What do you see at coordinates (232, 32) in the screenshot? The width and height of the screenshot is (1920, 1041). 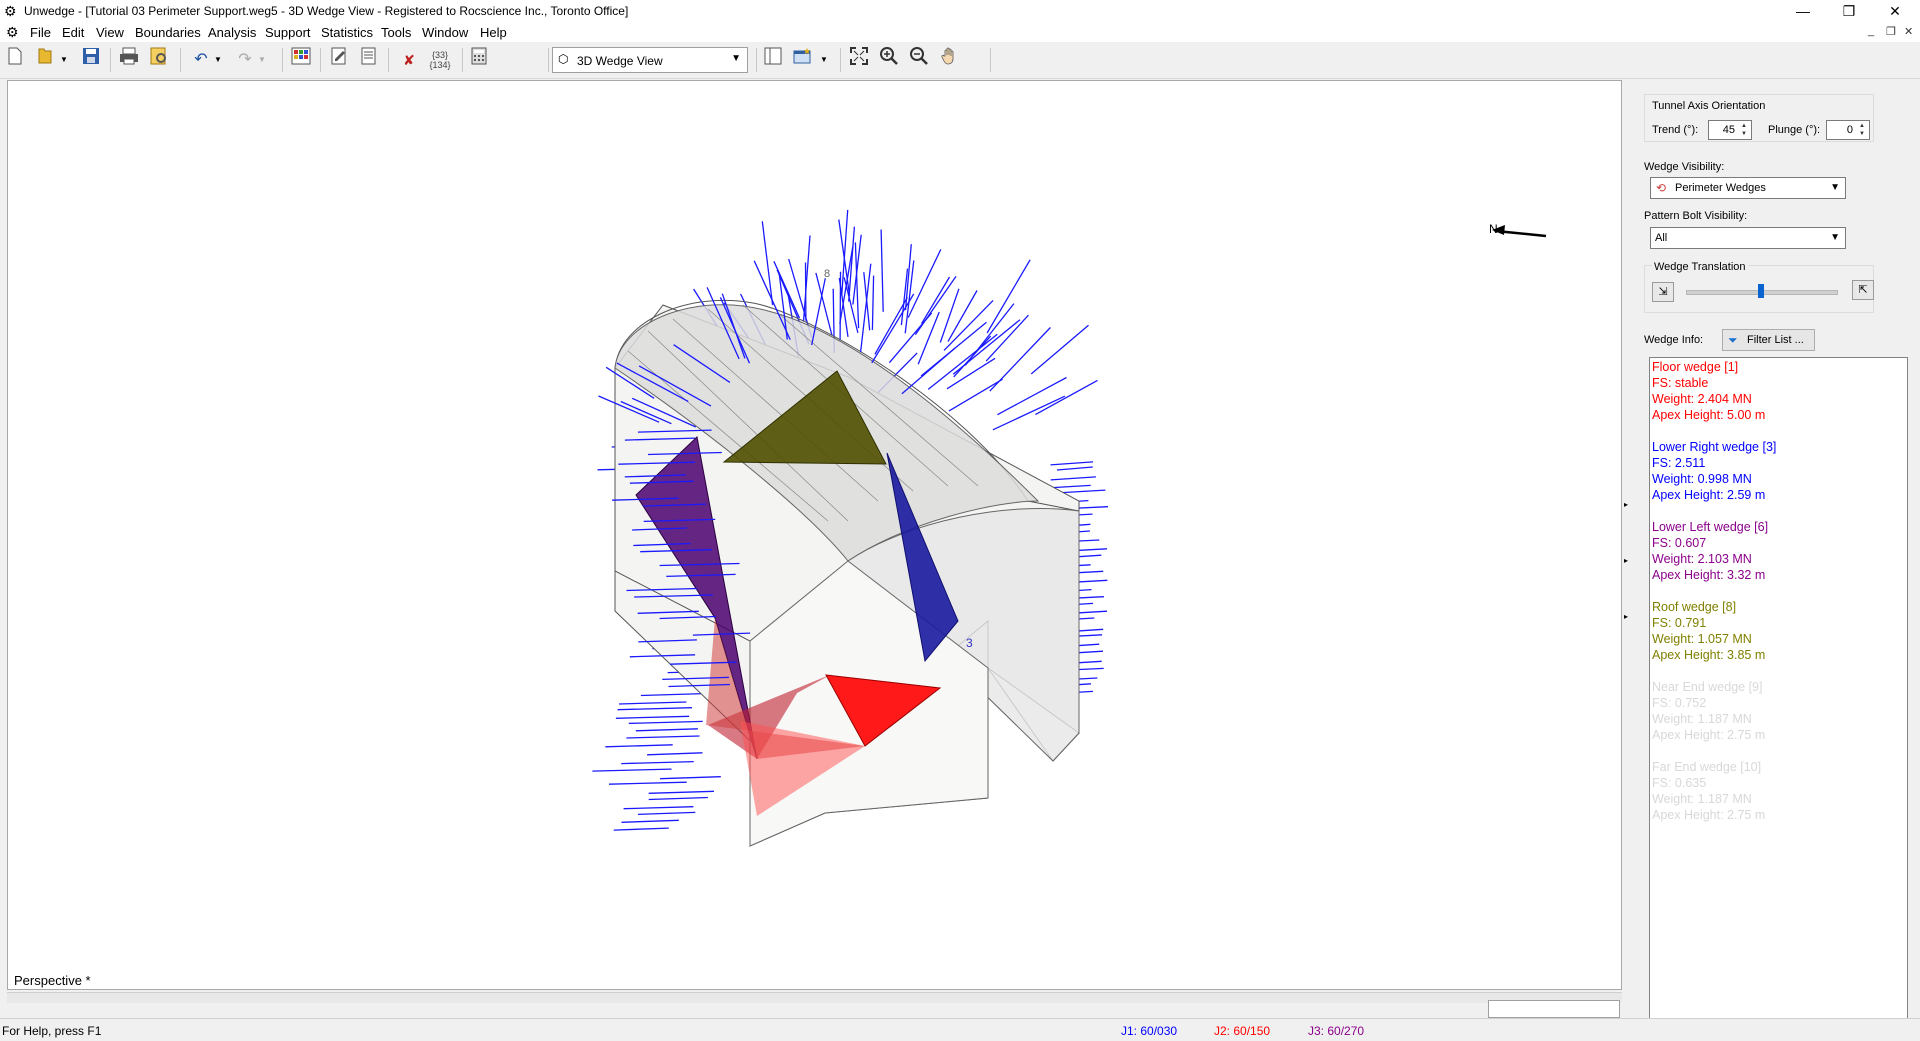 I see `menu-analysis: Analysis` at bounding box center [232, 32].